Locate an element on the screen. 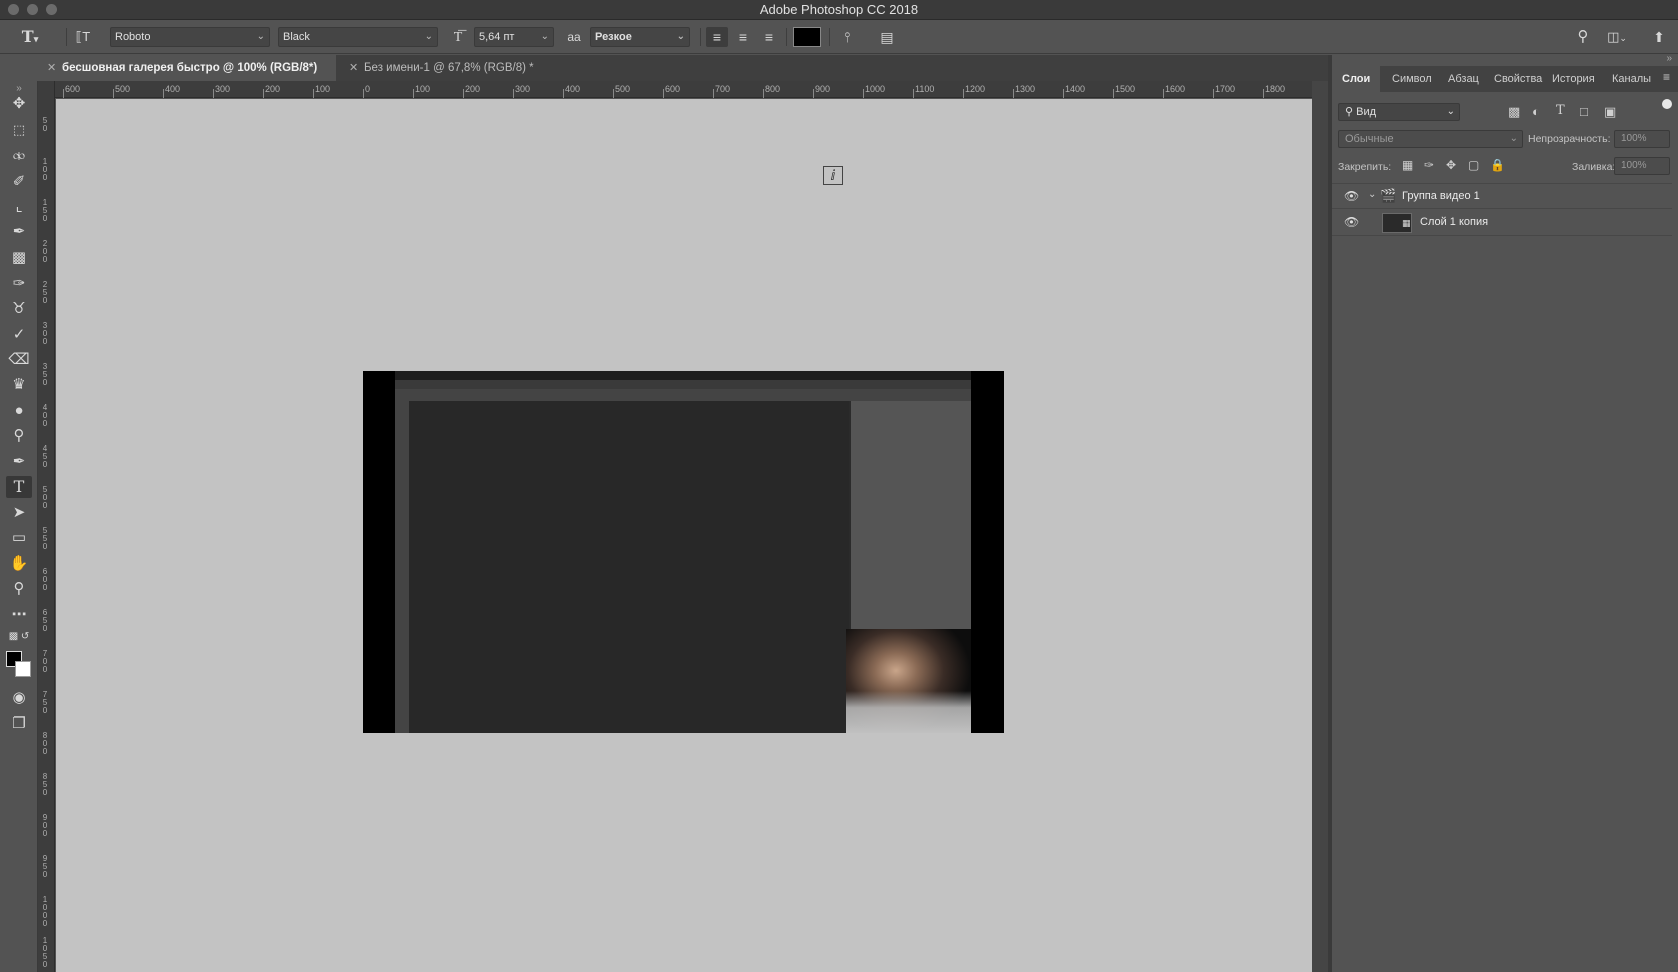 The width and height of the screenshot is (1678, 972). crop-tool-icon: ⌞ is located at coordinates (19, 207).